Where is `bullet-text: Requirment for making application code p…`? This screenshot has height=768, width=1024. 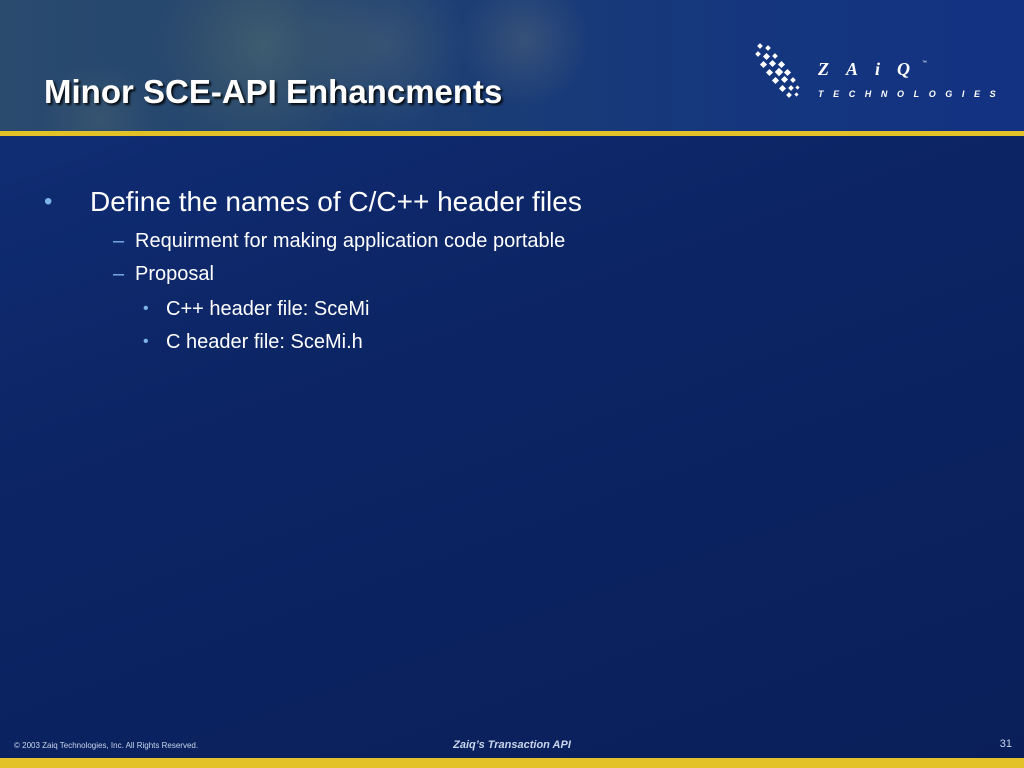 bullet-text: Requirment for making application code p… is located at coordinates (350, 241).